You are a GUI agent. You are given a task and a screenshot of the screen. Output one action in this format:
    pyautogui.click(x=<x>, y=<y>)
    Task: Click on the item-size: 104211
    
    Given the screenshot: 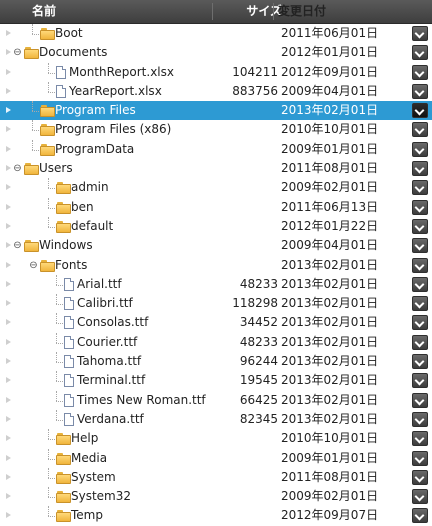 What is the action you would take?
    pyautogui.click(x=255, y=71)
    